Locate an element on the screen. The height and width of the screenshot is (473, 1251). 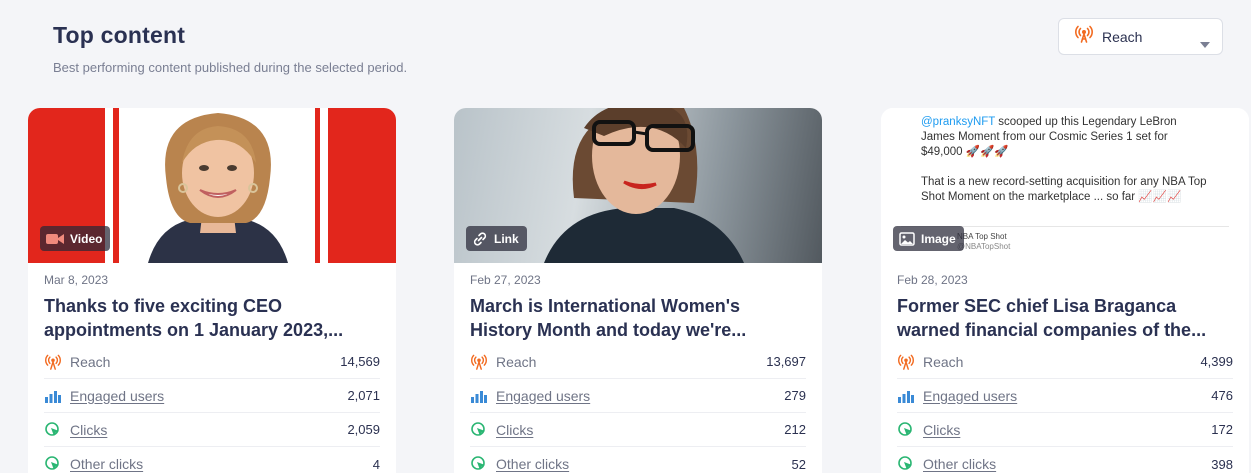
stat-row-engaged-users: Engaged users 2,071 is located at coordinates (212, 396).